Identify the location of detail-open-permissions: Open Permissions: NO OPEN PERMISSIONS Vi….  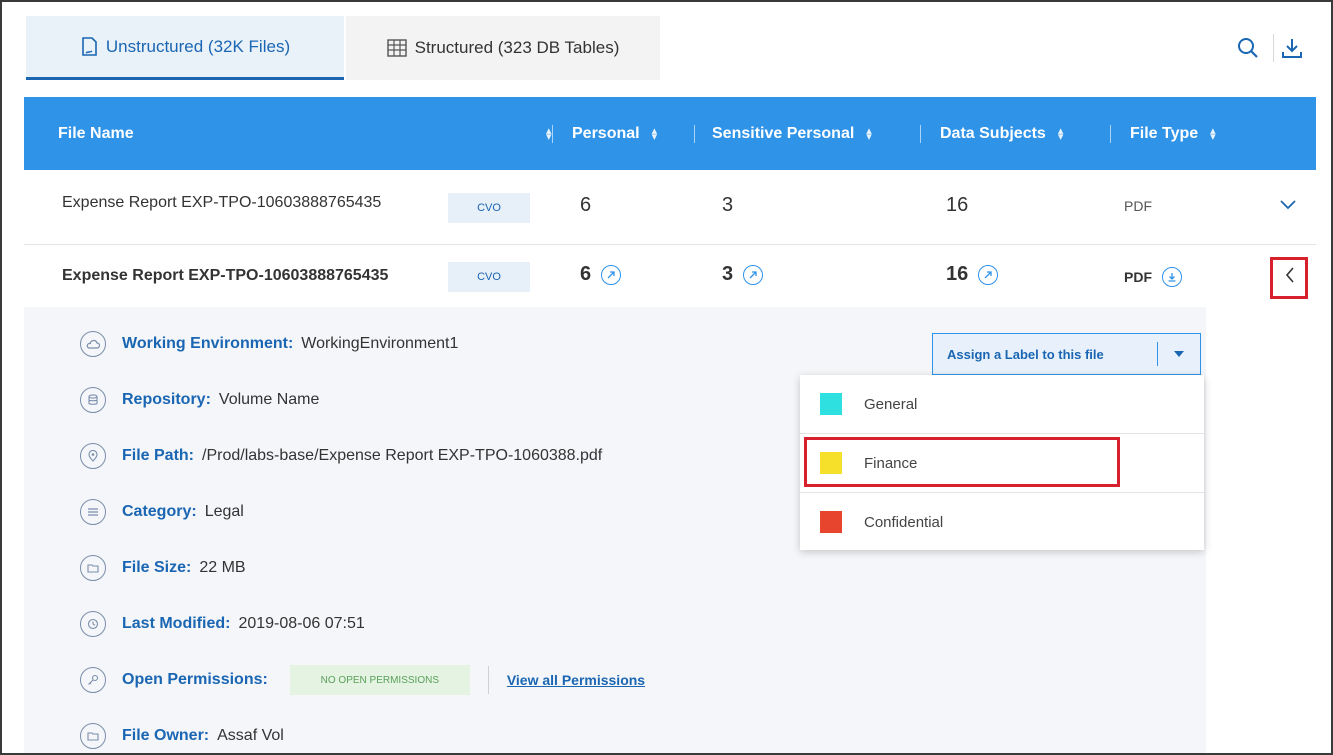
(362, 680).